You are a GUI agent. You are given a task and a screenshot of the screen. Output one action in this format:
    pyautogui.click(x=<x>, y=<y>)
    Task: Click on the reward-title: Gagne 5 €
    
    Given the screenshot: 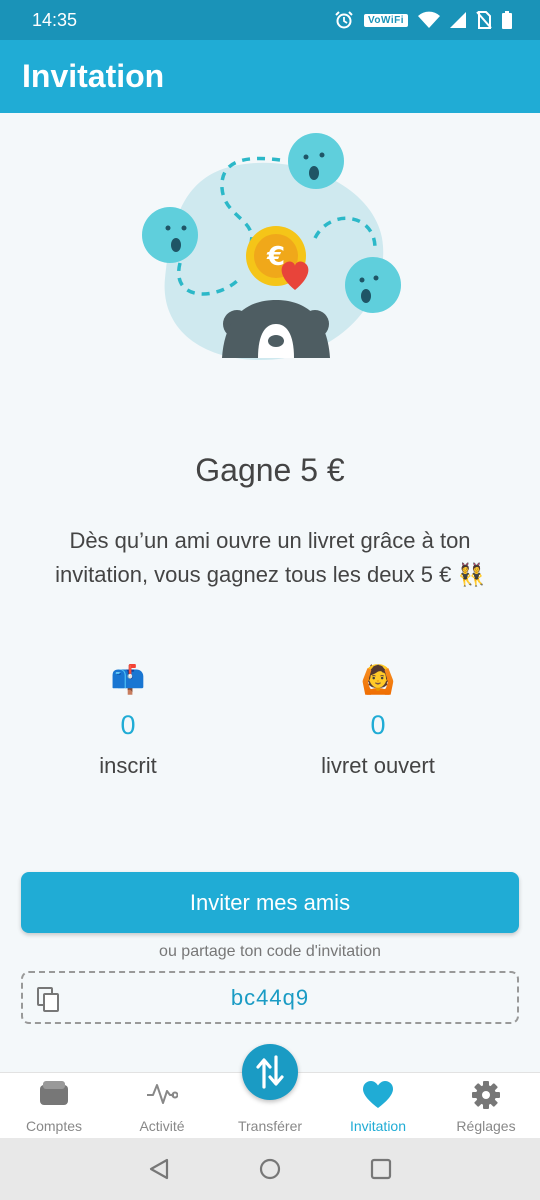 What is the action you would take?
    pyautogui.click(x=270, y=470)
    